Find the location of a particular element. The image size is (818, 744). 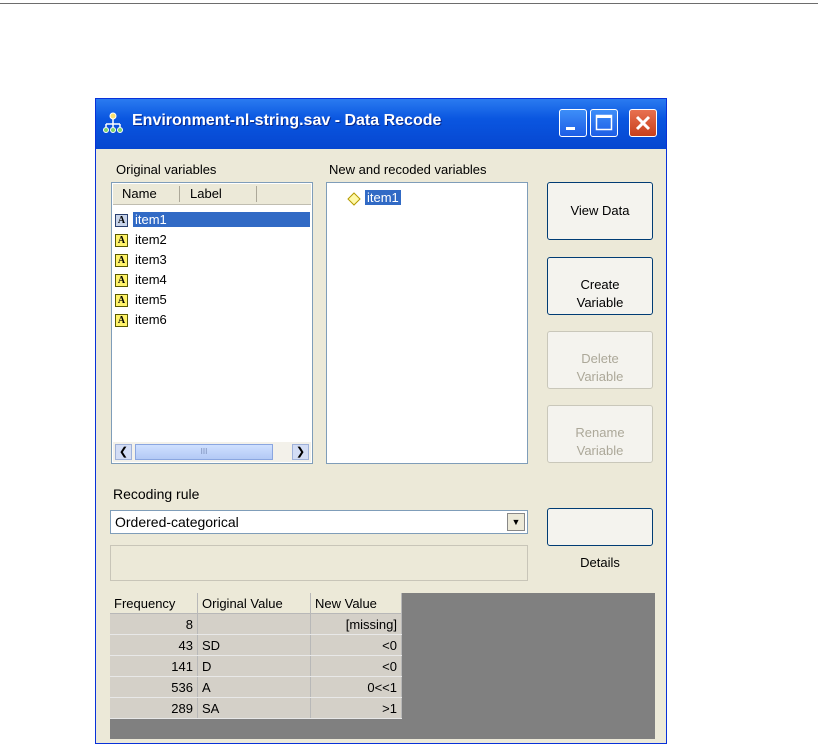

tree-item: item1 is located at coordinates (397, 199).